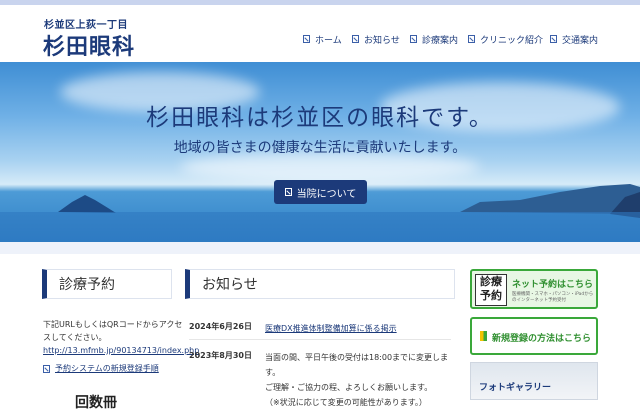 The image size is (640, 412). Describe the element at coordinates (121, 350) in the screenshot. I see `reservation-url-link: http://13.mfmb.jp/90134713/index.php` at that location.